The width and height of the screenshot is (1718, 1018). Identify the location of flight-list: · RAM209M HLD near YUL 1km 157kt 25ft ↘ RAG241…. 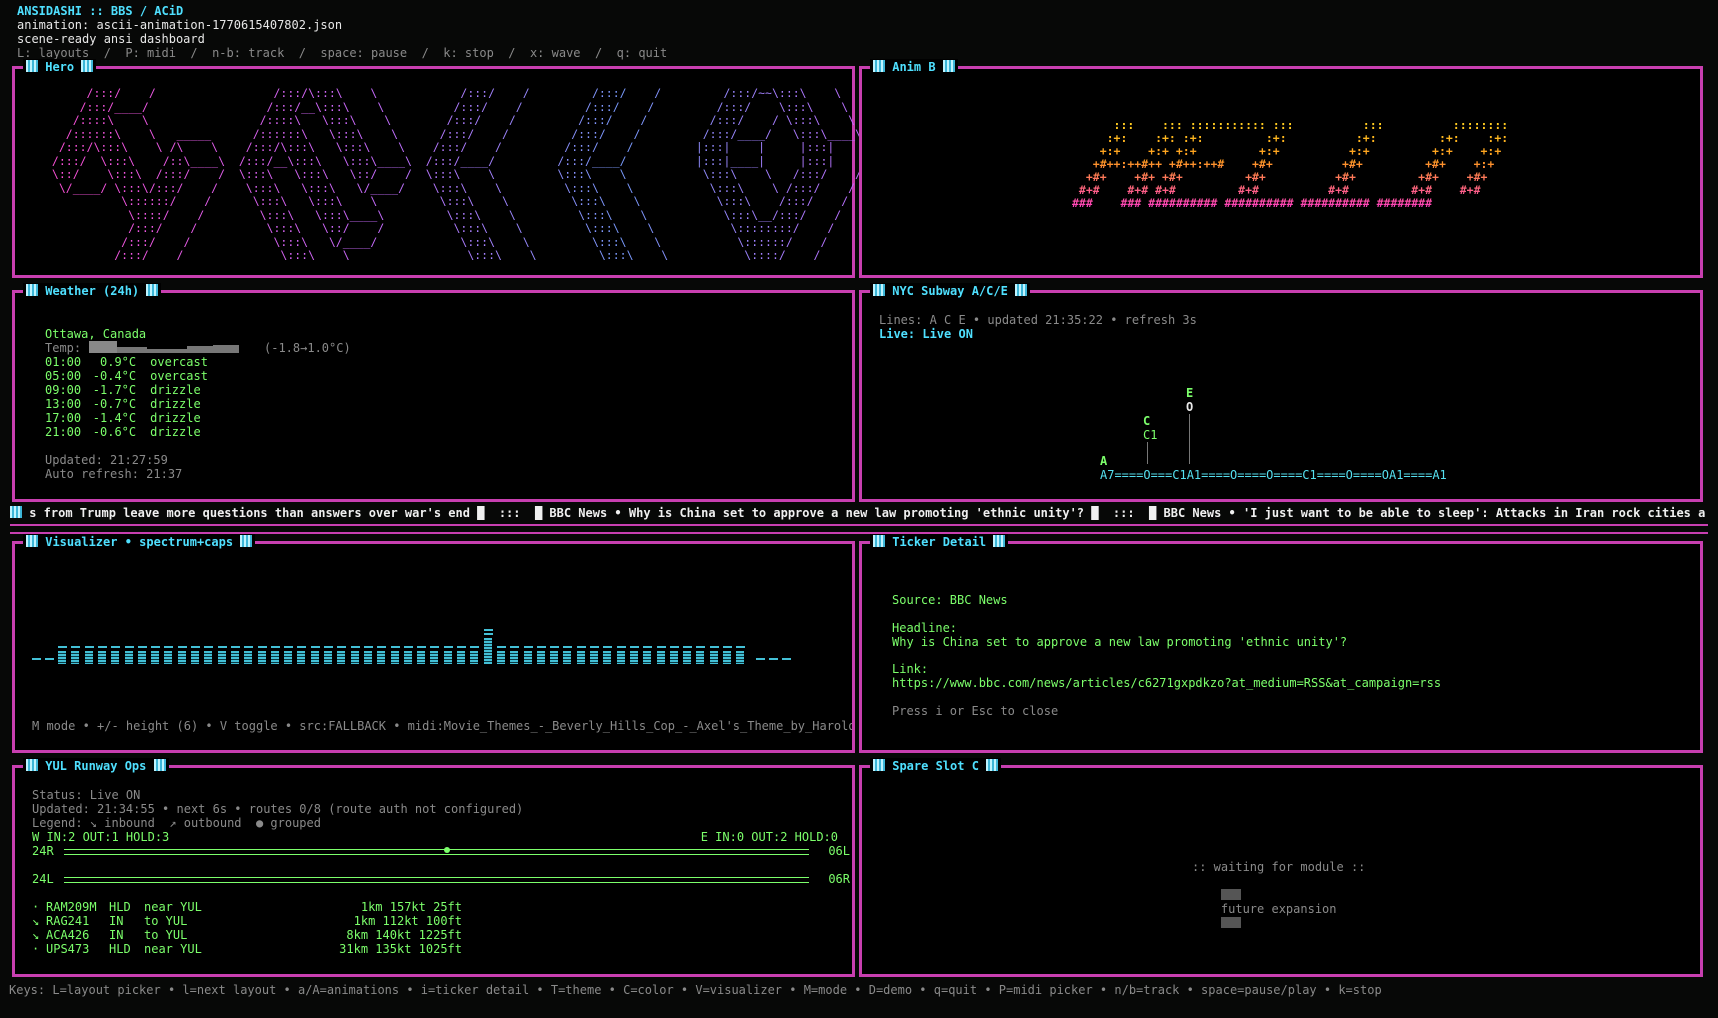
(247, 928).